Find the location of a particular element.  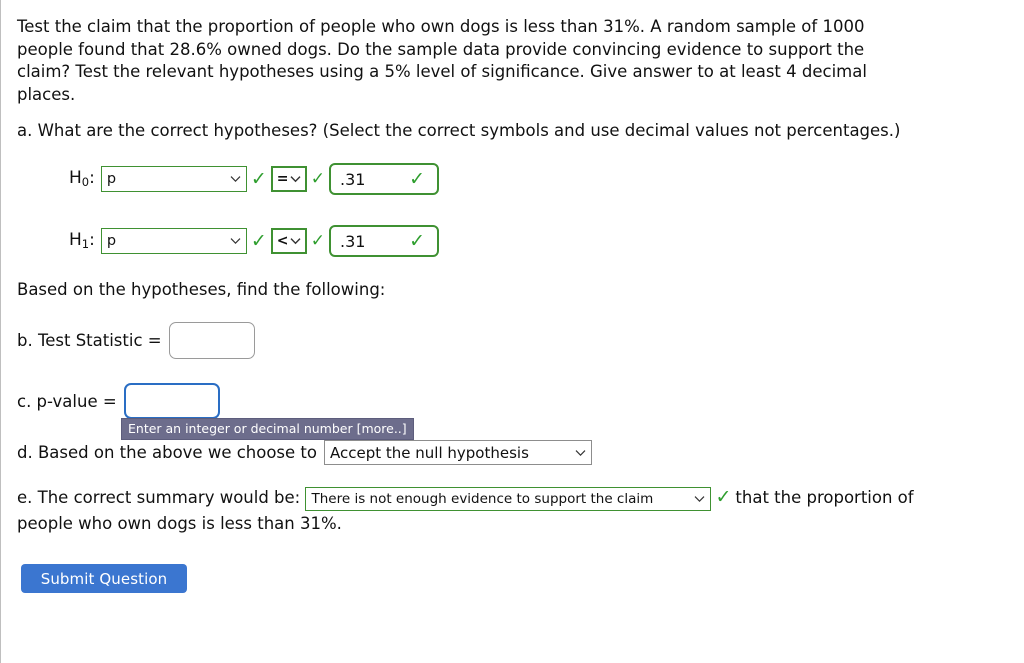

decision-select-wrap: Accept the null hypothesis is located at coordinates (458, 452).